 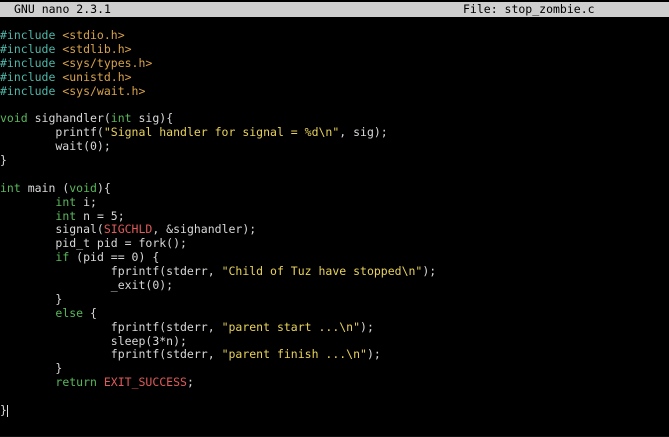 I want to click on code-token: "parent finish ...\n", so click(x=294, y=354).